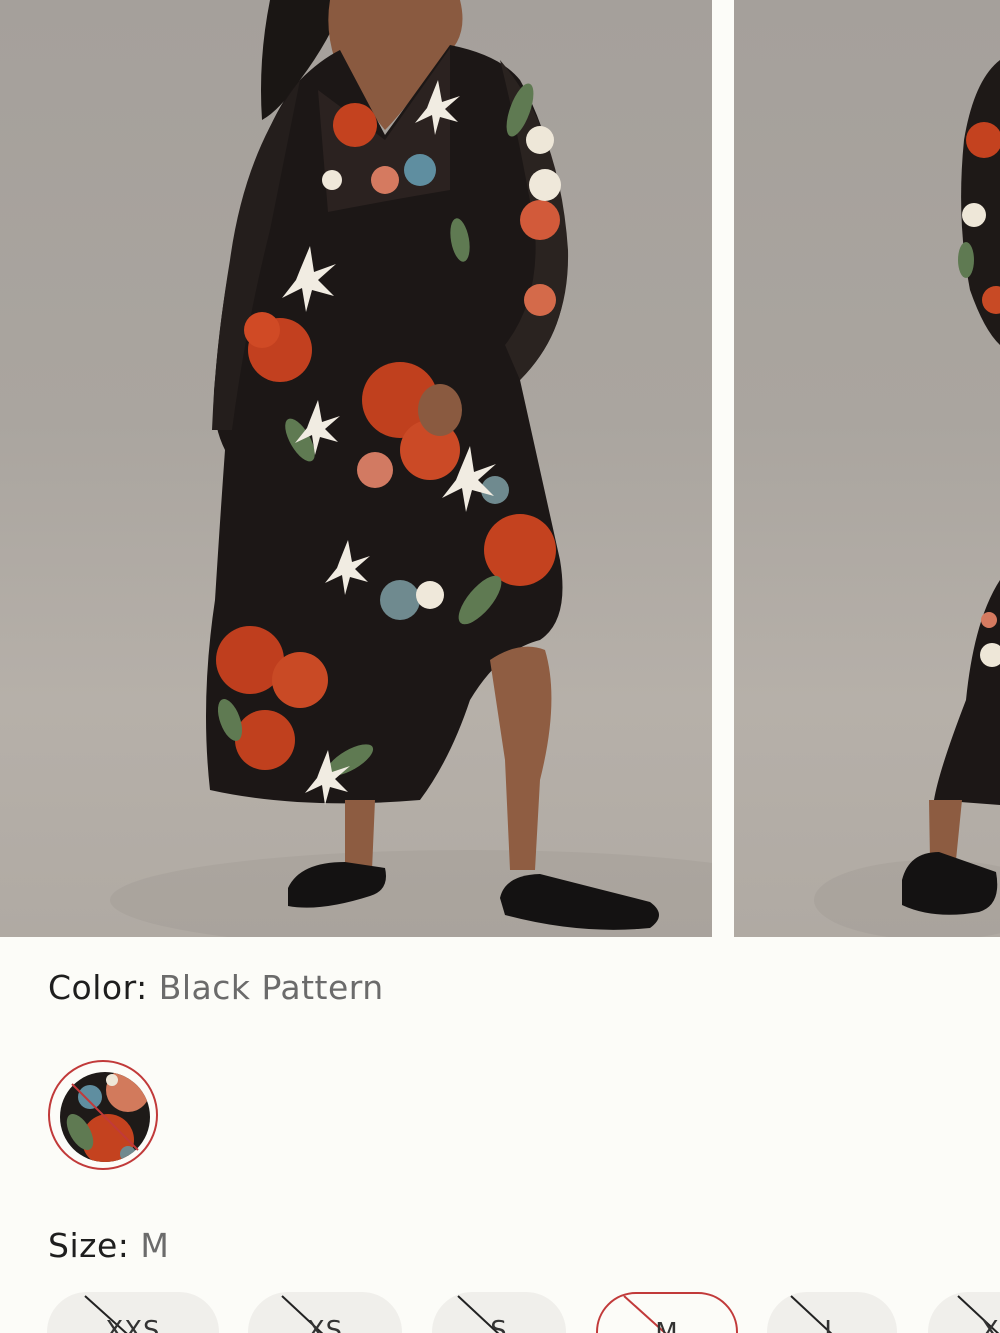 The height and width of the screenshot is (1333, 1000). Describe the element at coordinates (667, 1312) in the screenshot. I see `size-option-m: M` at that location.